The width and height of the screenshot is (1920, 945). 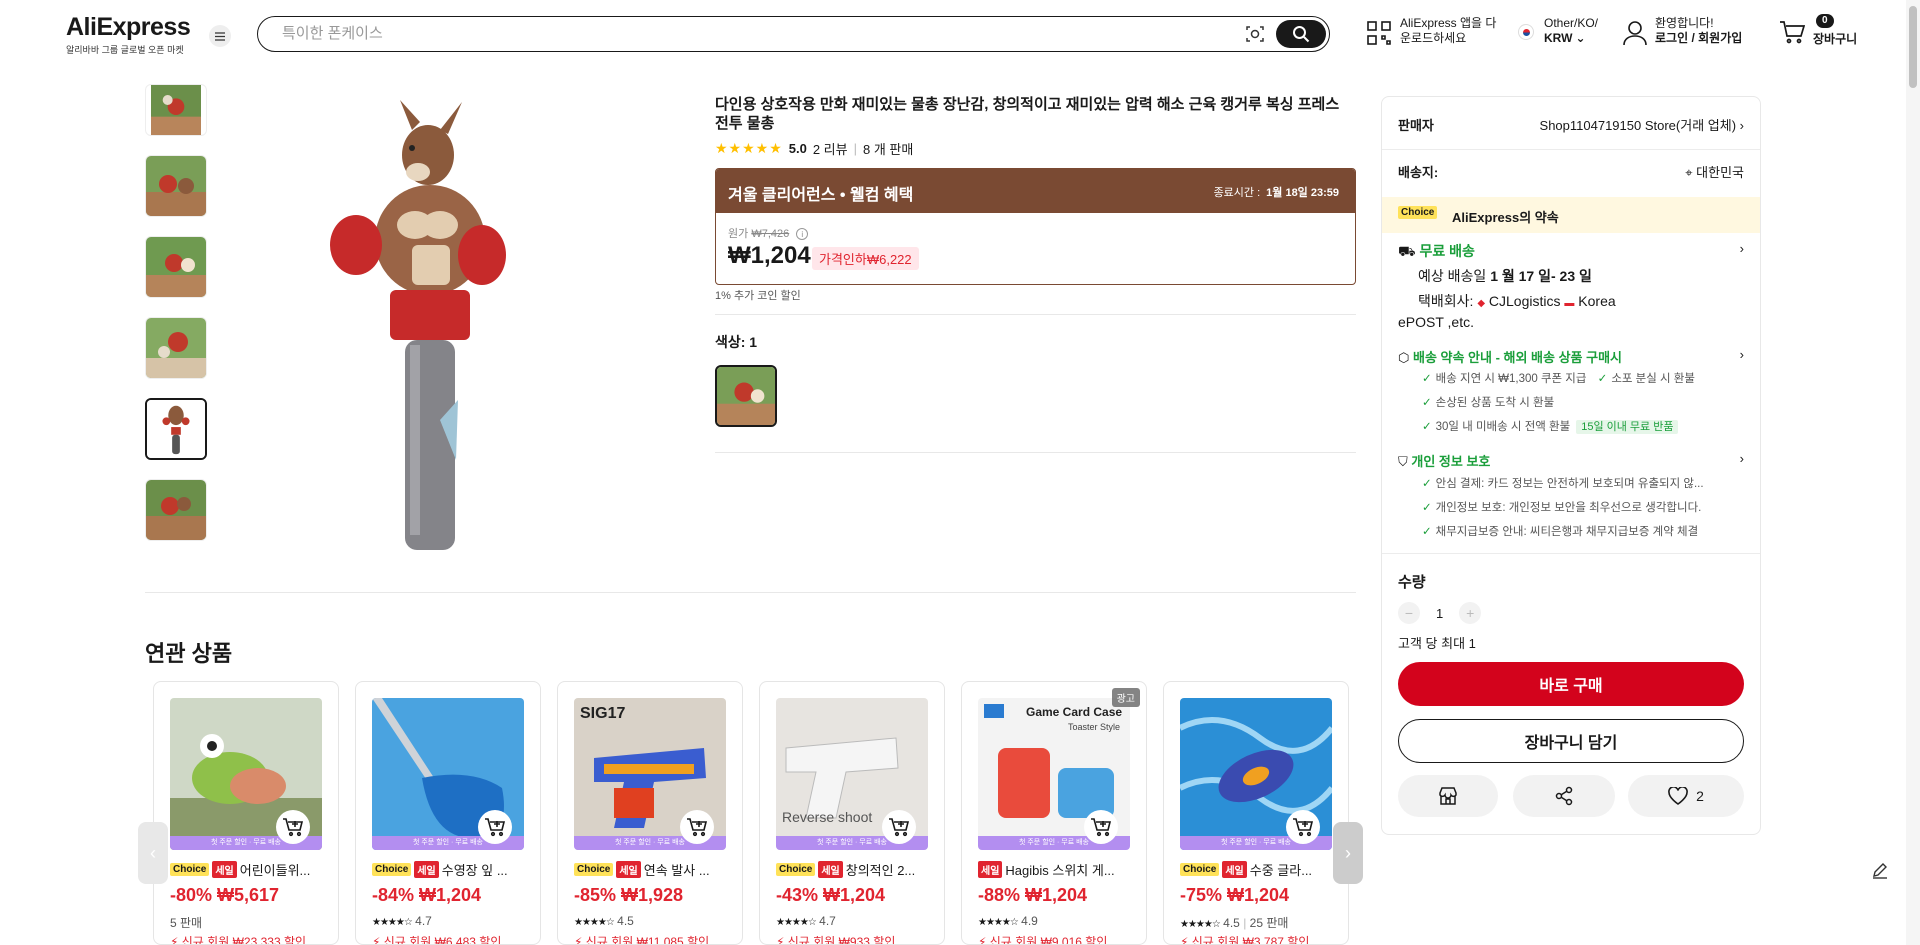 What do you see at coordinates (1302, 193) in the screenshot?
I see `promo-end-value: 1월 18일 23:59` at bounding box center [1302, 193].